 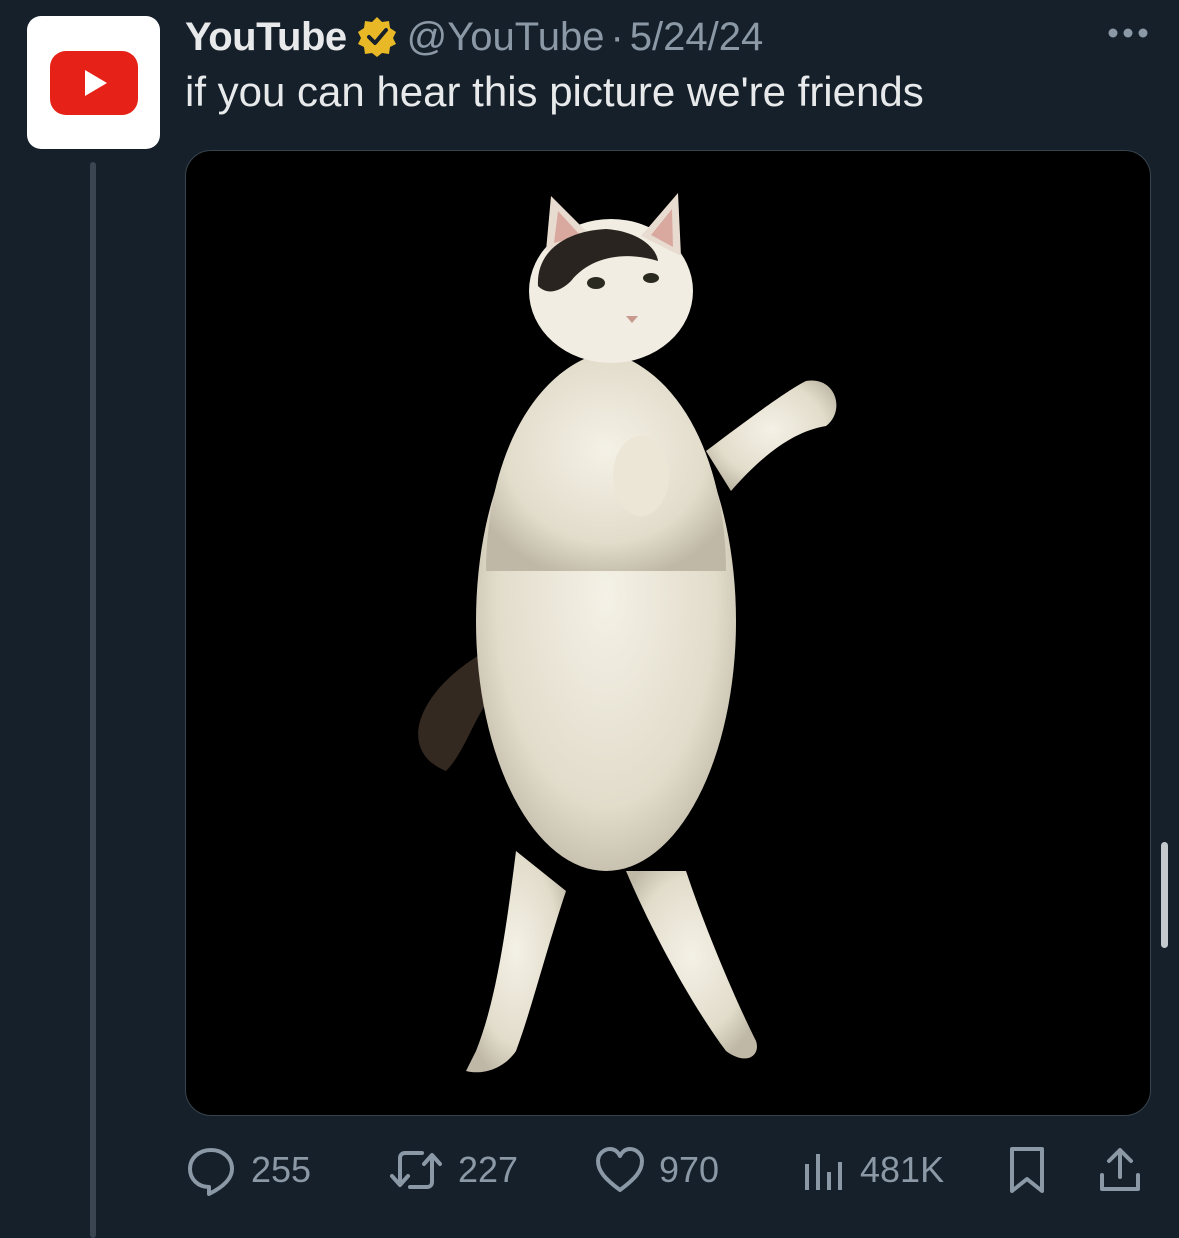 I want to click on reply-count: 255, so click(x=281, y=1169).